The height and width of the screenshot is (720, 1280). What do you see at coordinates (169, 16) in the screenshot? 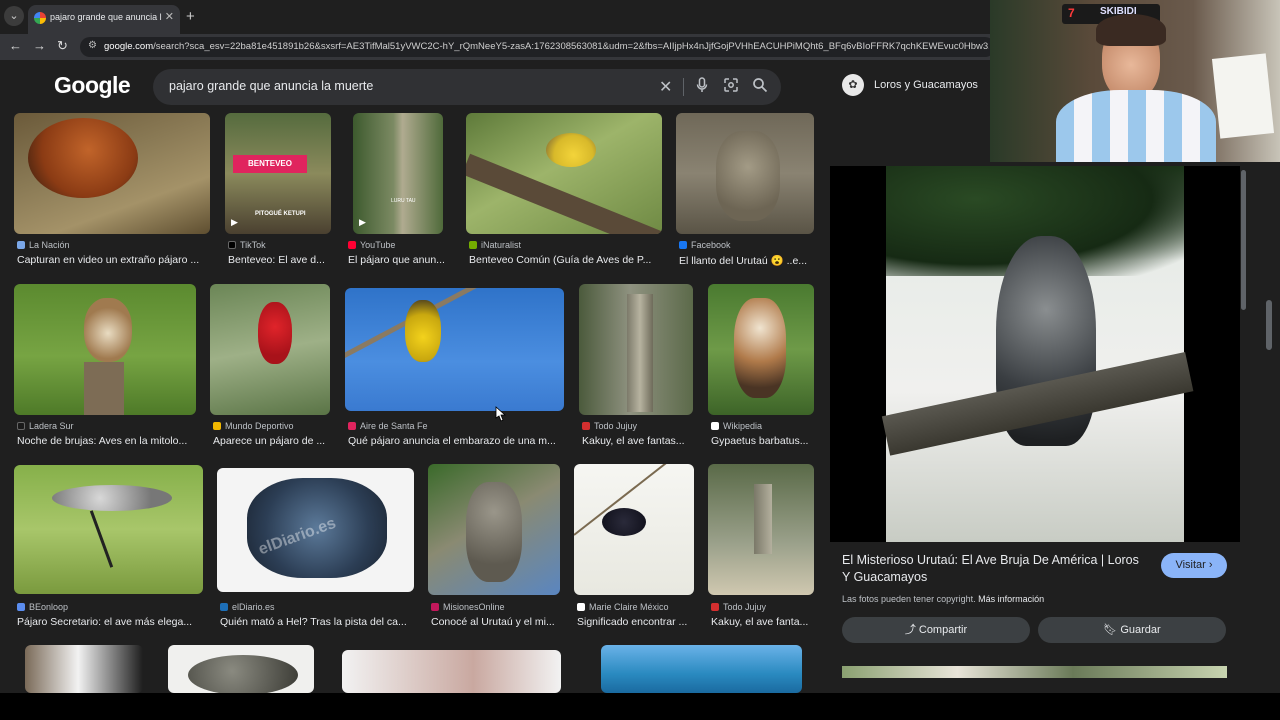
I see `close-icon: ✕` at bounding box center [169, 16].